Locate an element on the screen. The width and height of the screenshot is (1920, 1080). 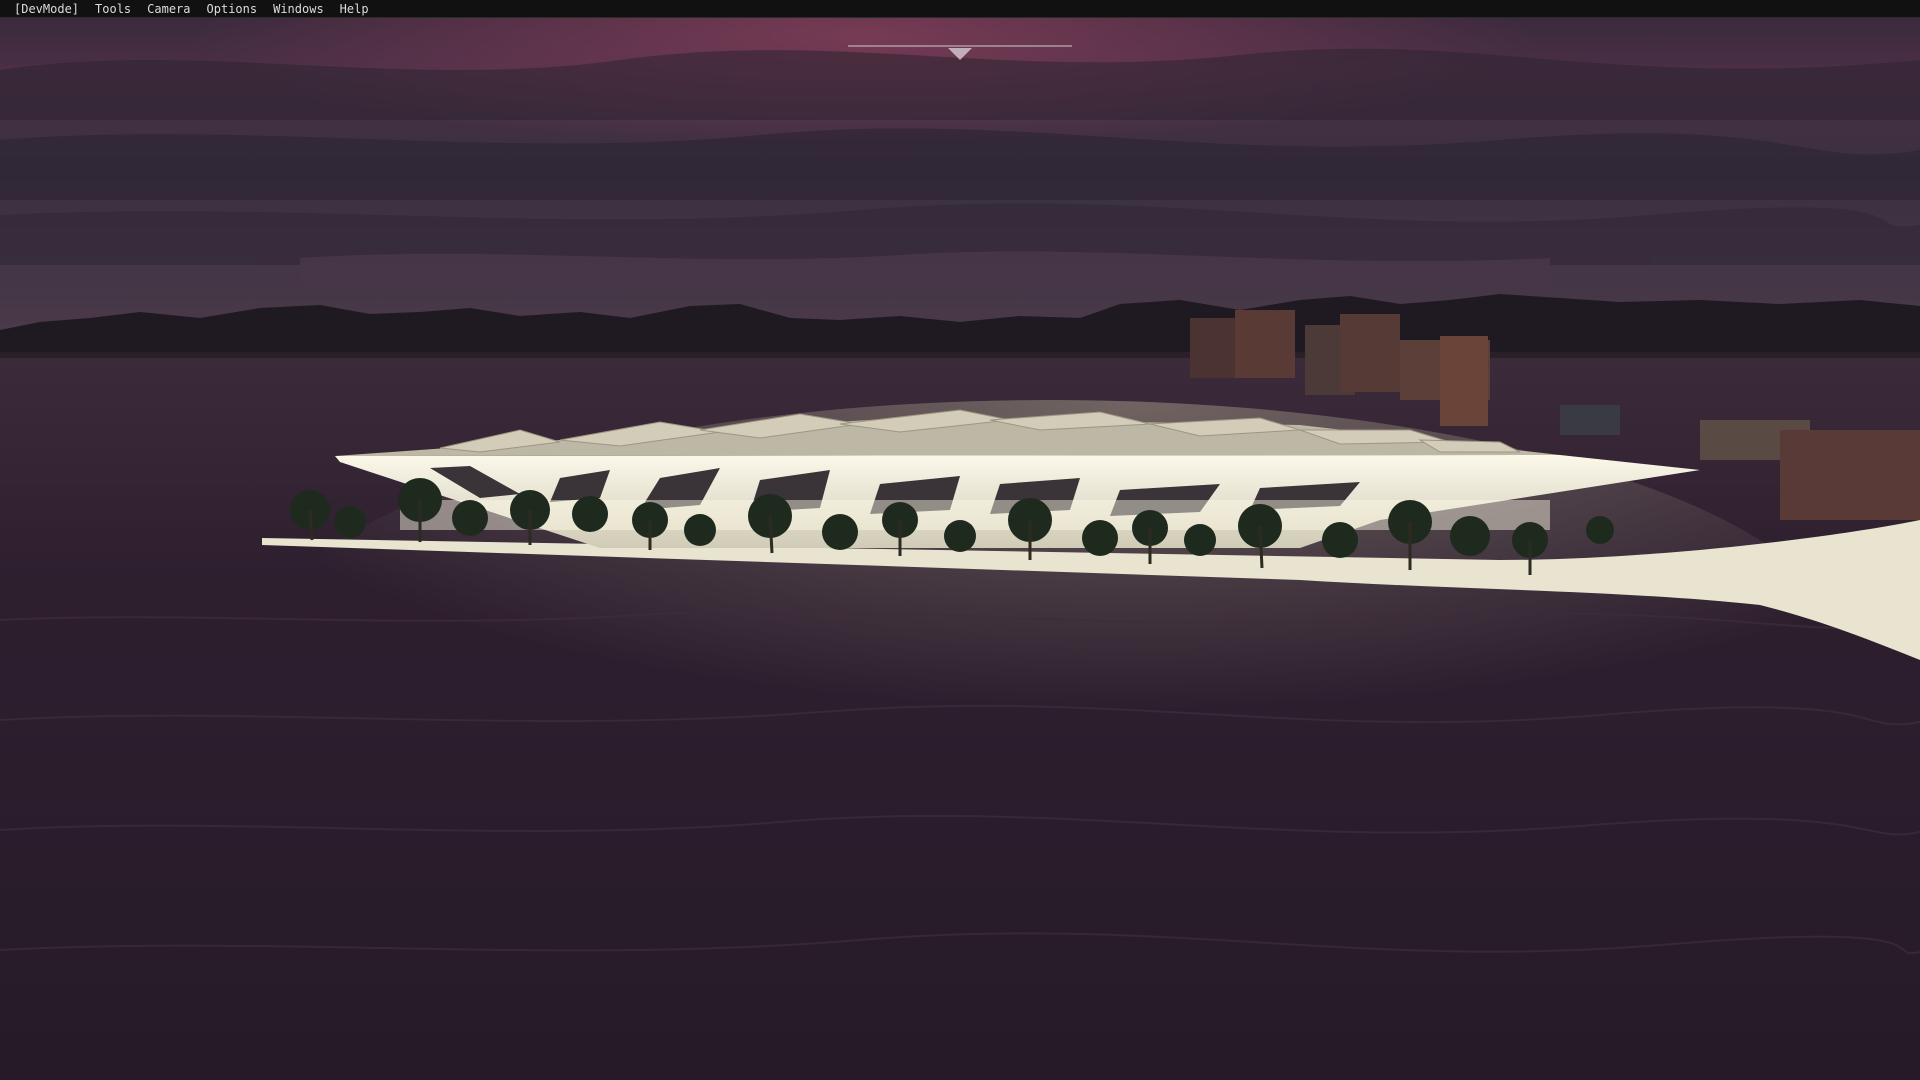
menu-windows: Windows is located at coordinates (298, 9).